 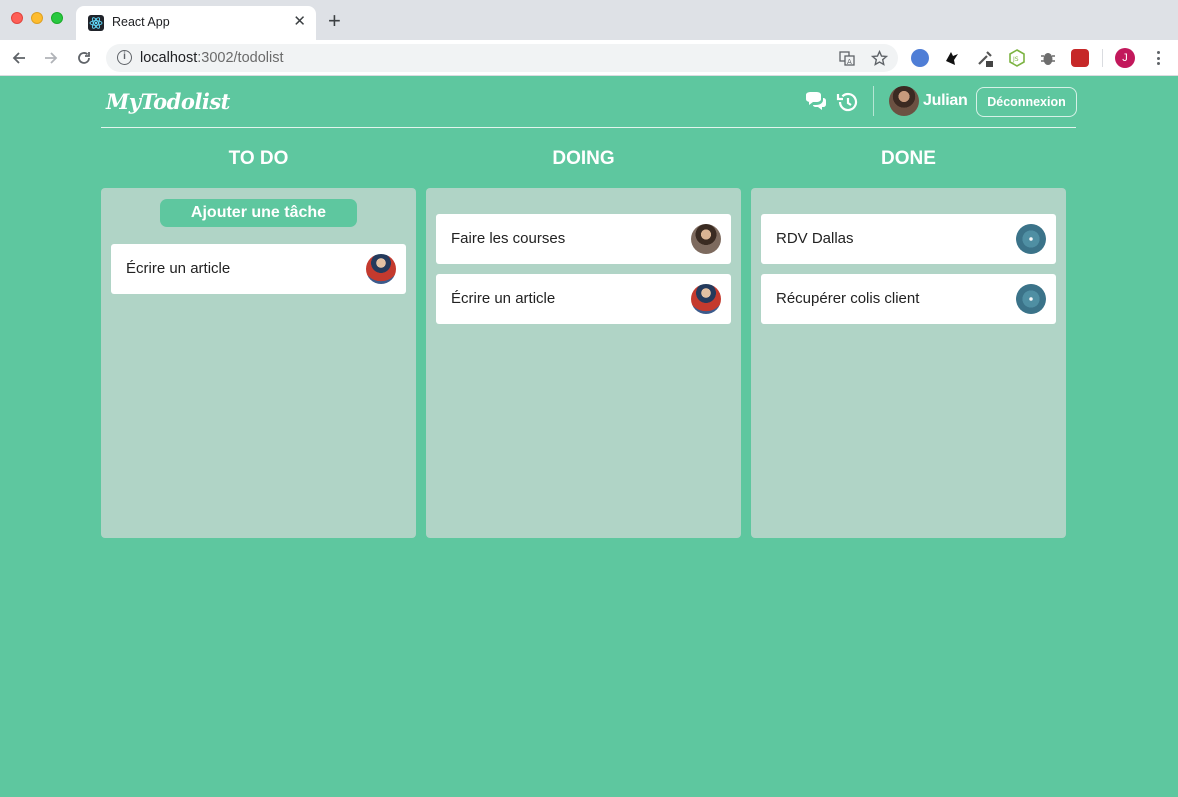 I want to click on svg-text: JS, so click(x=1015, y=59).